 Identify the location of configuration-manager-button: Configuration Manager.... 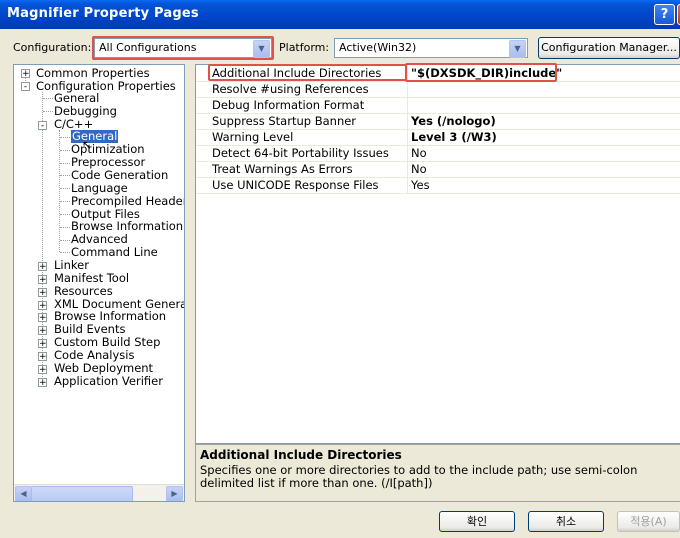
(609, 48).